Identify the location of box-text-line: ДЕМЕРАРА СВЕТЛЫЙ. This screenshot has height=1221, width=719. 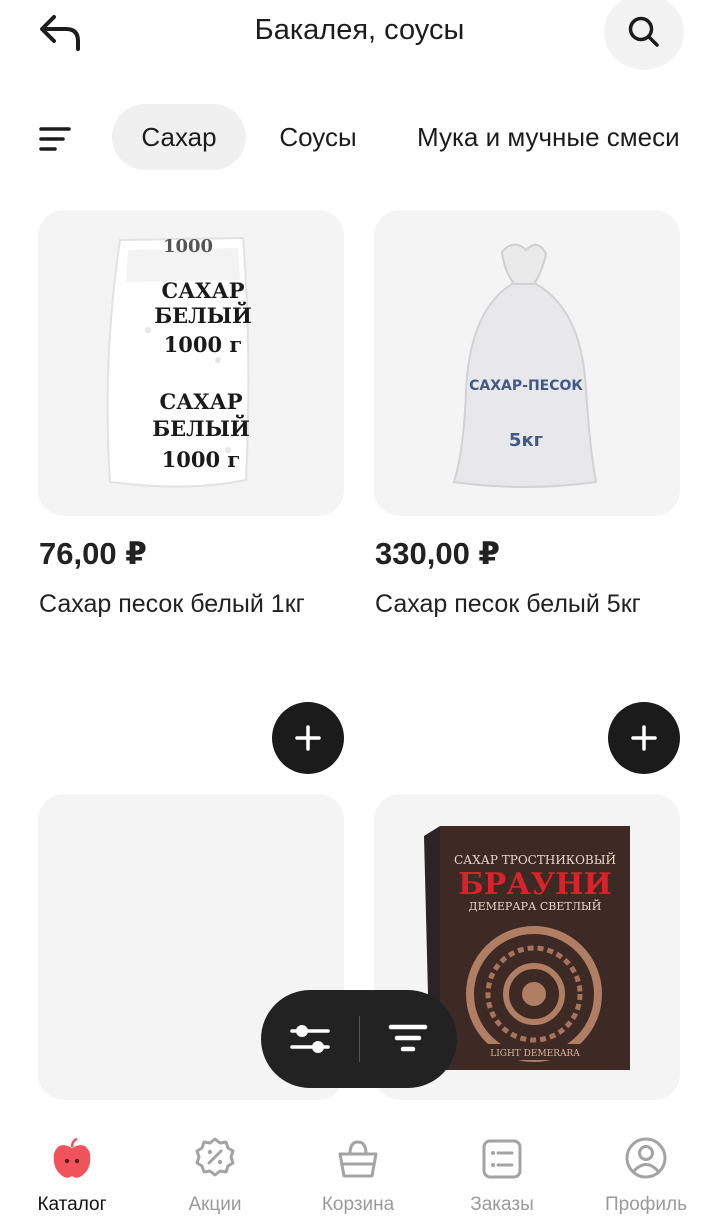
(535, 906).